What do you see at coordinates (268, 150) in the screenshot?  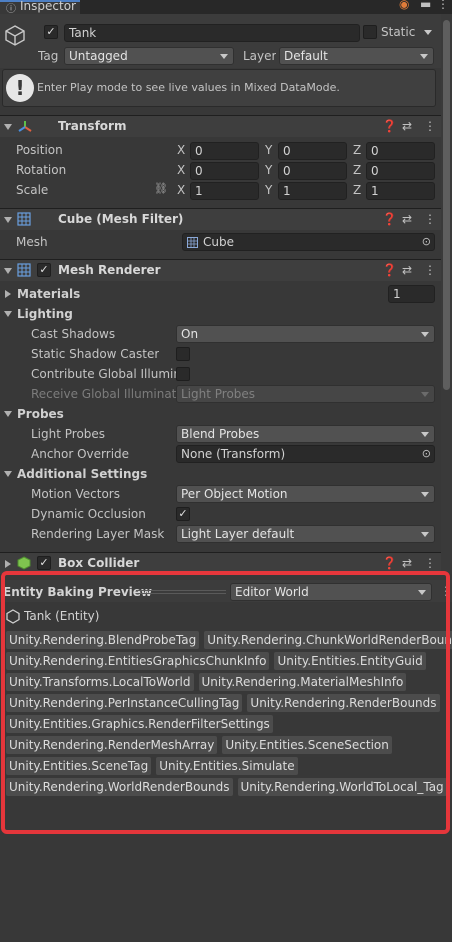 I see `position-y-label: Y` at bounding box center [268, 150].